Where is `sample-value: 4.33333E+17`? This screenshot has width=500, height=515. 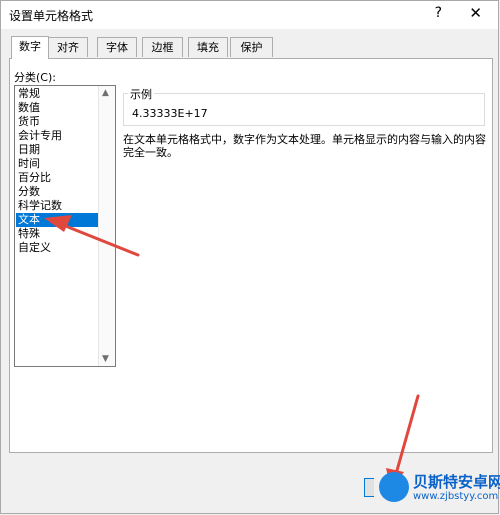
sample-value: 4.33333E+17 is located at coordinates (170, 113).